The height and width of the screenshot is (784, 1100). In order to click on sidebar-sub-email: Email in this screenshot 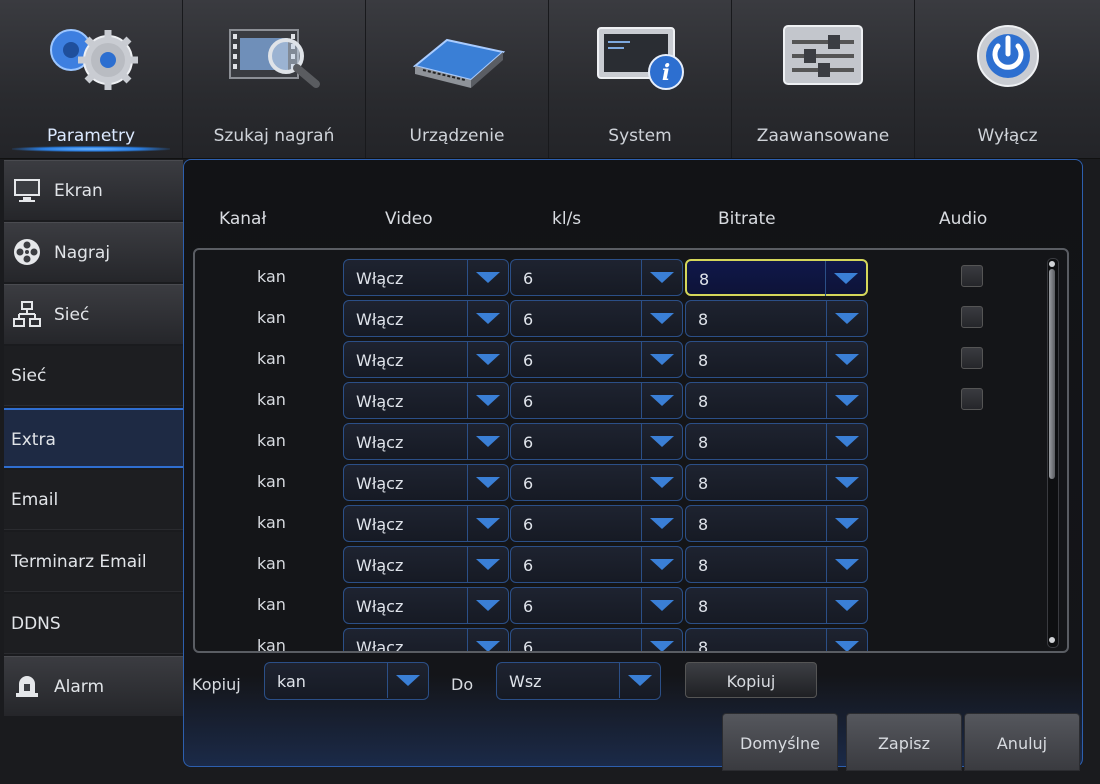, I will do `click(93, 500)`.